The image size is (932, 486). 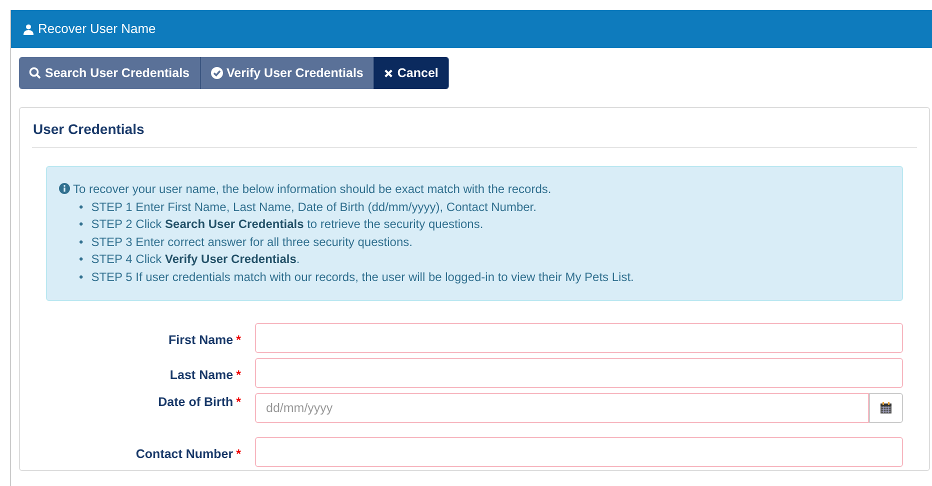 What do you see at coordinates (35, 73) in the screenshot?
I see `search-icon` at bounding box center [35, 73].